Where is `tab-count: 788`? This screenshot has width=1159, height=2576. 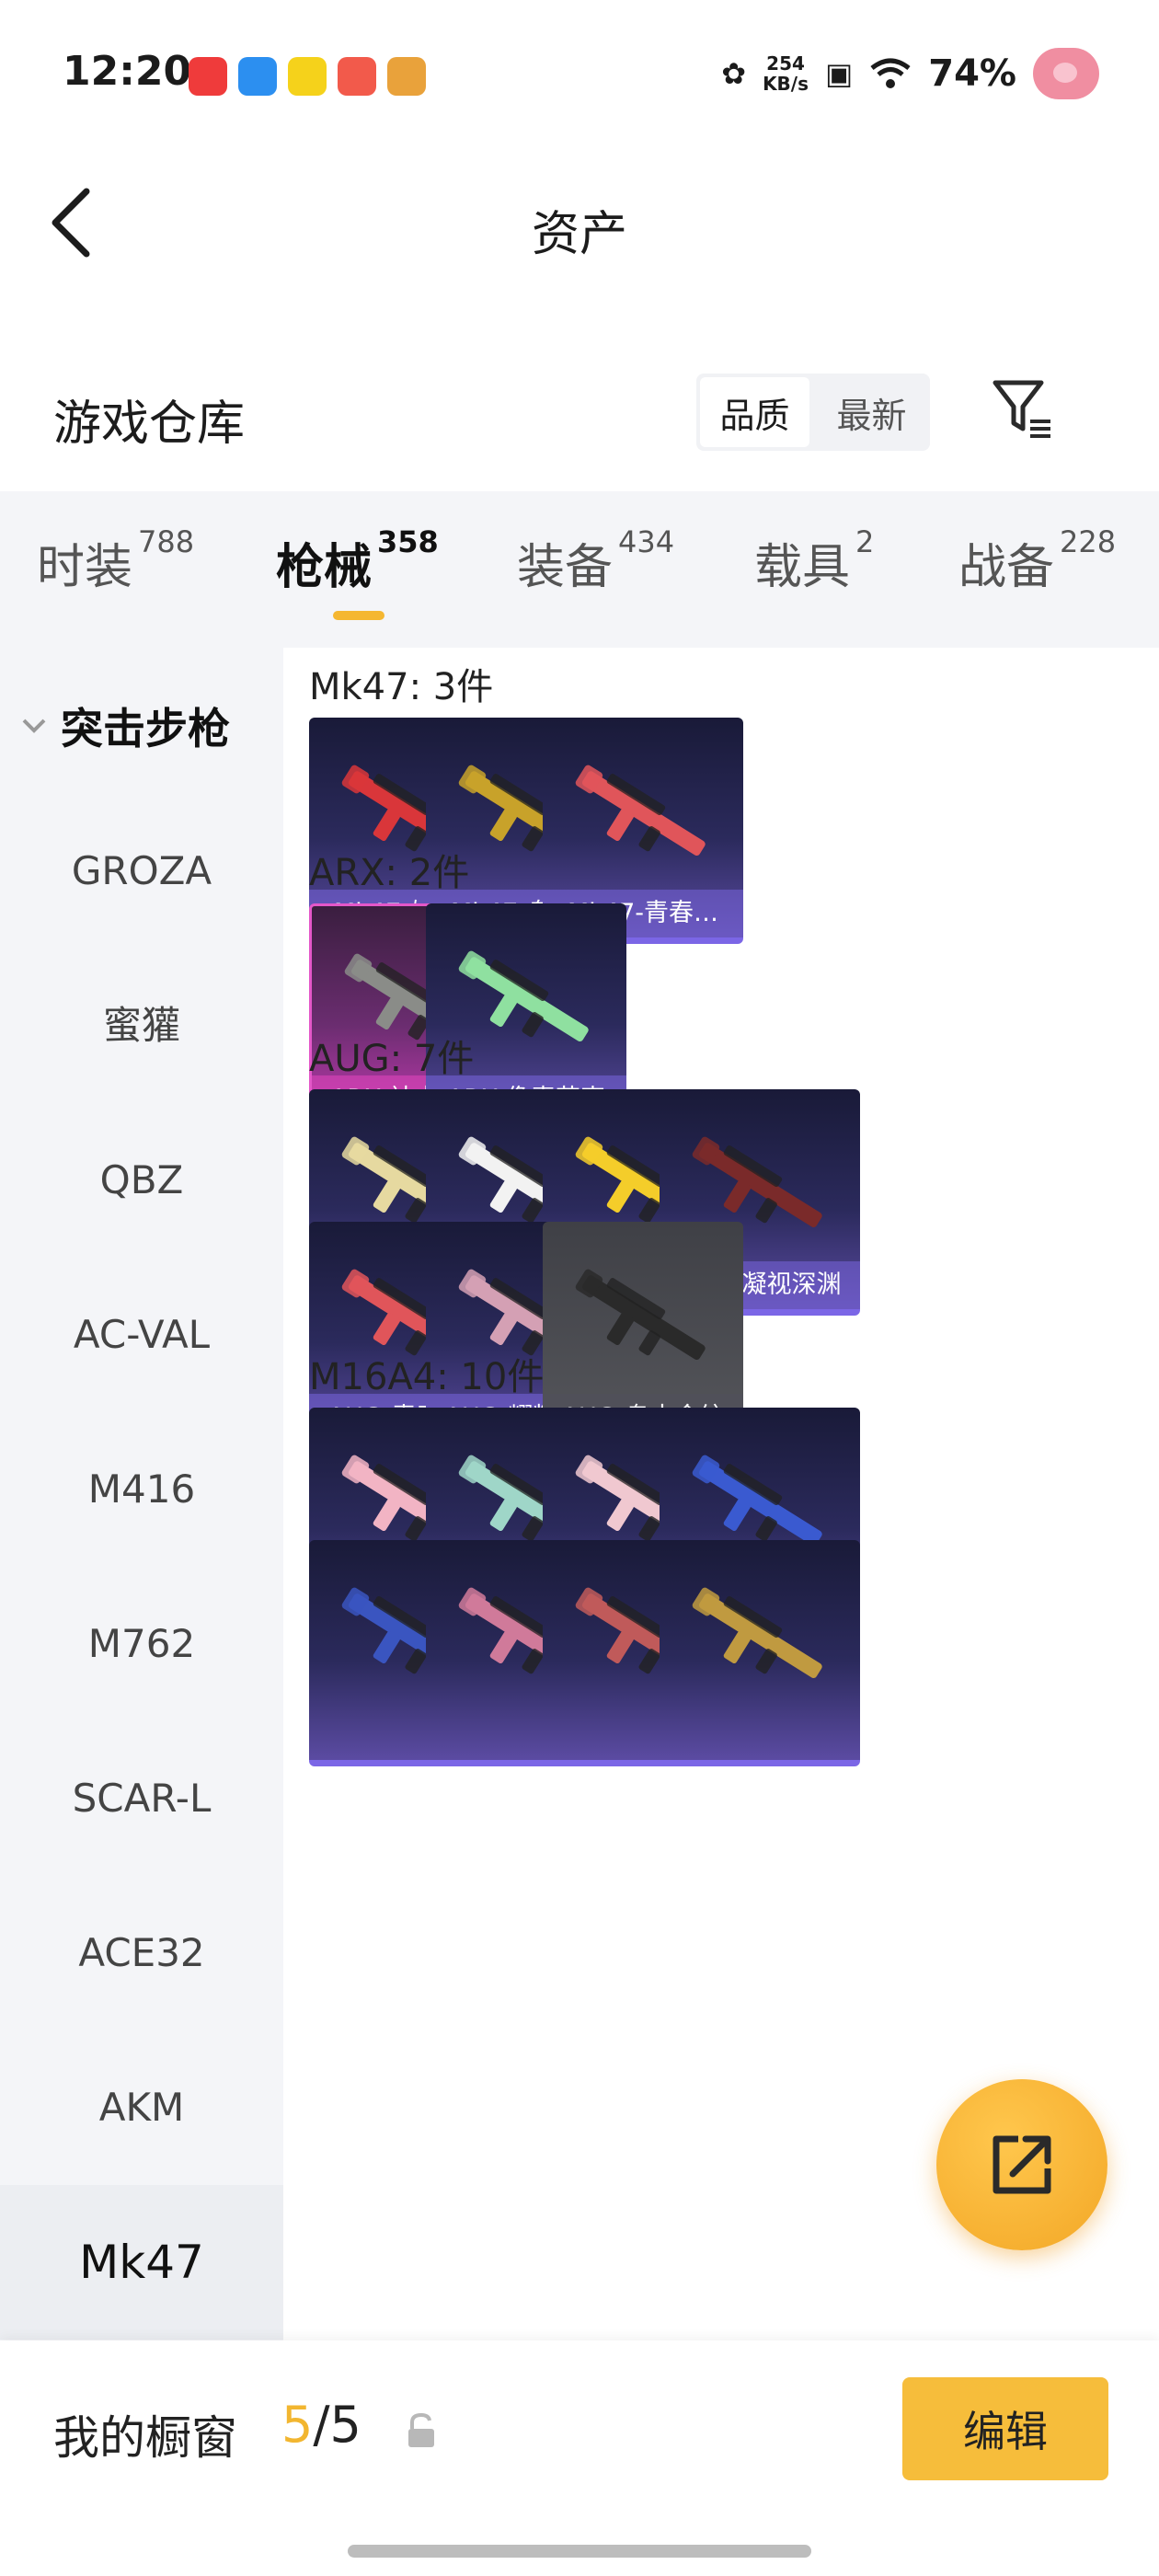
tab-count: 788 is located at coordinates (166, 541).